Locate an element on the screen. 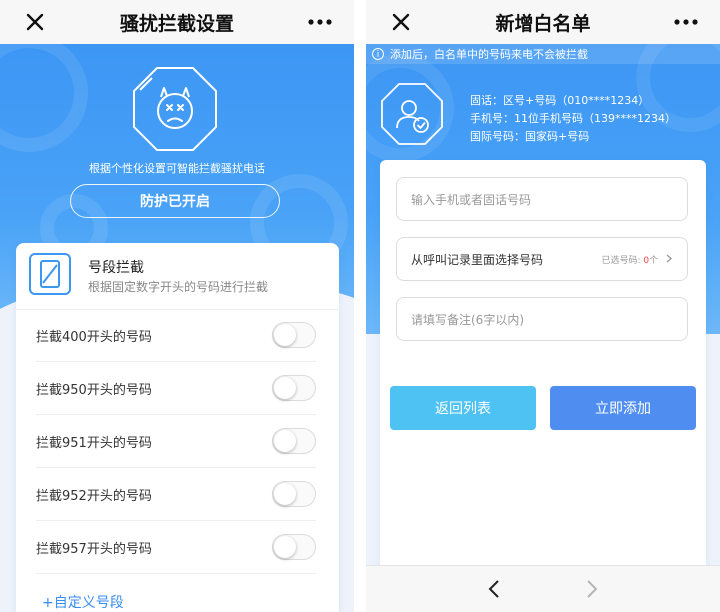 This screenshot has height=612, width=720. format-landline: 固话：区号+号码（010****1234） is located at coordinates (560, 100).